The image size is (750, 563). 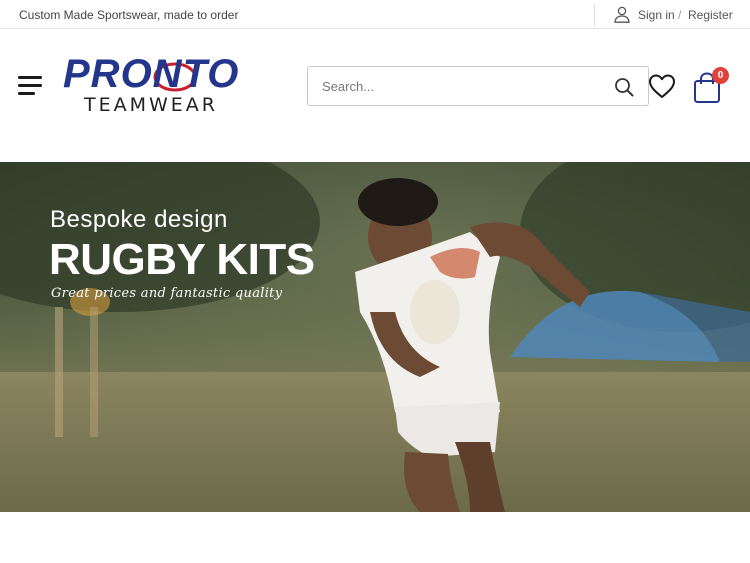 I want to click on search-icon, so click(x=624, y=87).